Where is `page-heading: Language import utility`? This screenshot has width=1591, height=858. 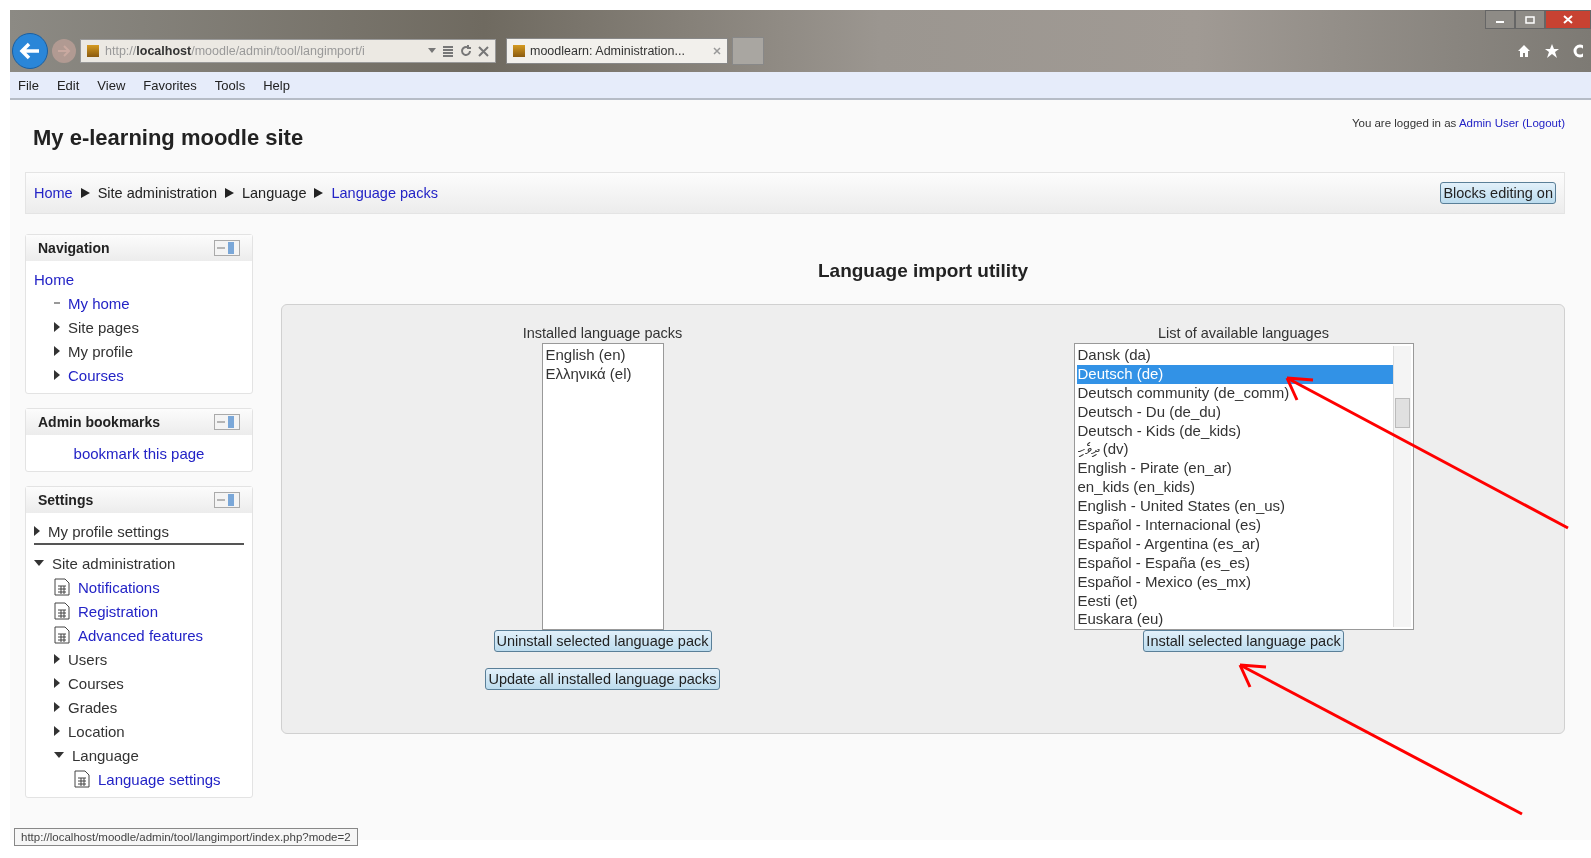
page-heading: Language import utility is located at coordinates (923, 271).